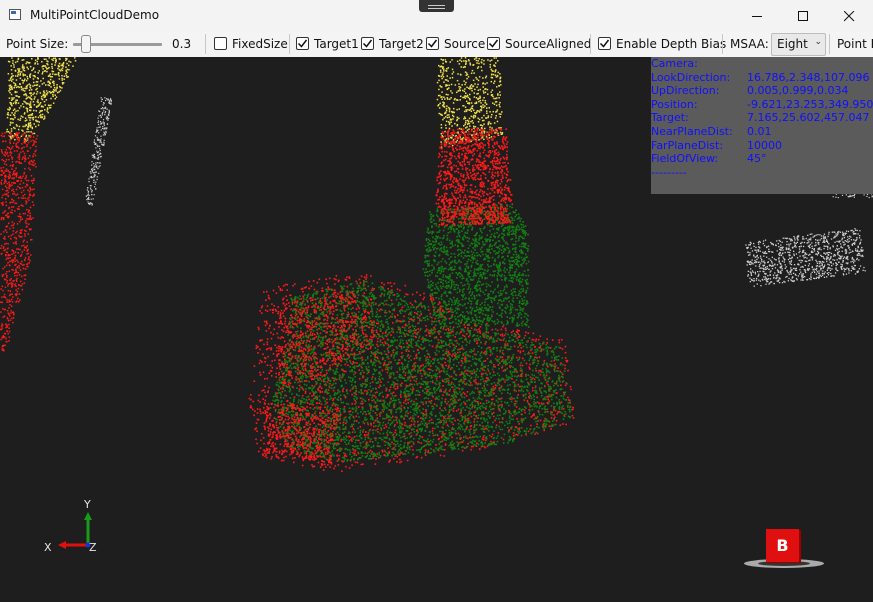  I want to click on point-size-label: Point Size:, so click(37, 44).